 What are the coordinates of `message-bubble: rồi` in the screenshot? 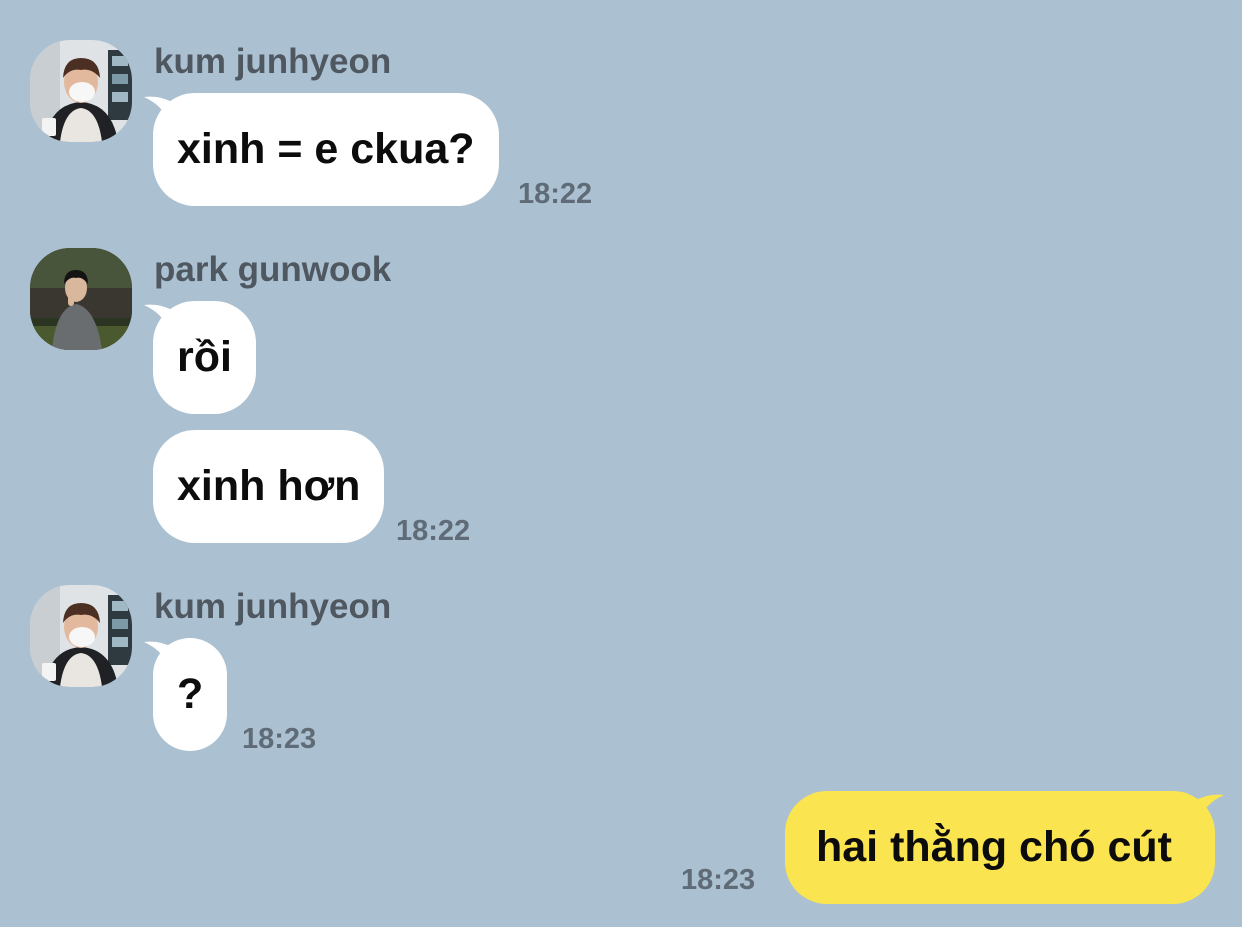 It's located at (204, 357).